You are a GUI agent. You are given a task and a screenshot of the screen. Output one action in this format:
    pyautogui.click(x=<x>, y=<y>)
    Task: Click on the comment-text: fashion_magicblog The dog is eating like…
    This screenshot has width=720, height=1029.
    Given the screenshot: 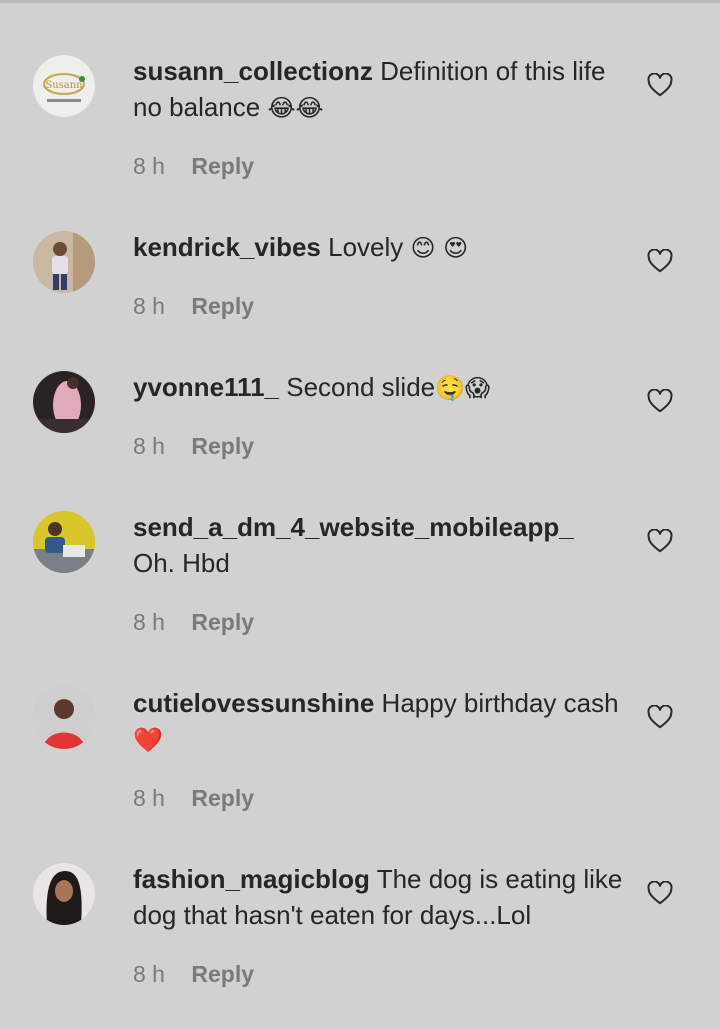 What is the action you would take?
    pyautogui.click(x=380, y=897)
    